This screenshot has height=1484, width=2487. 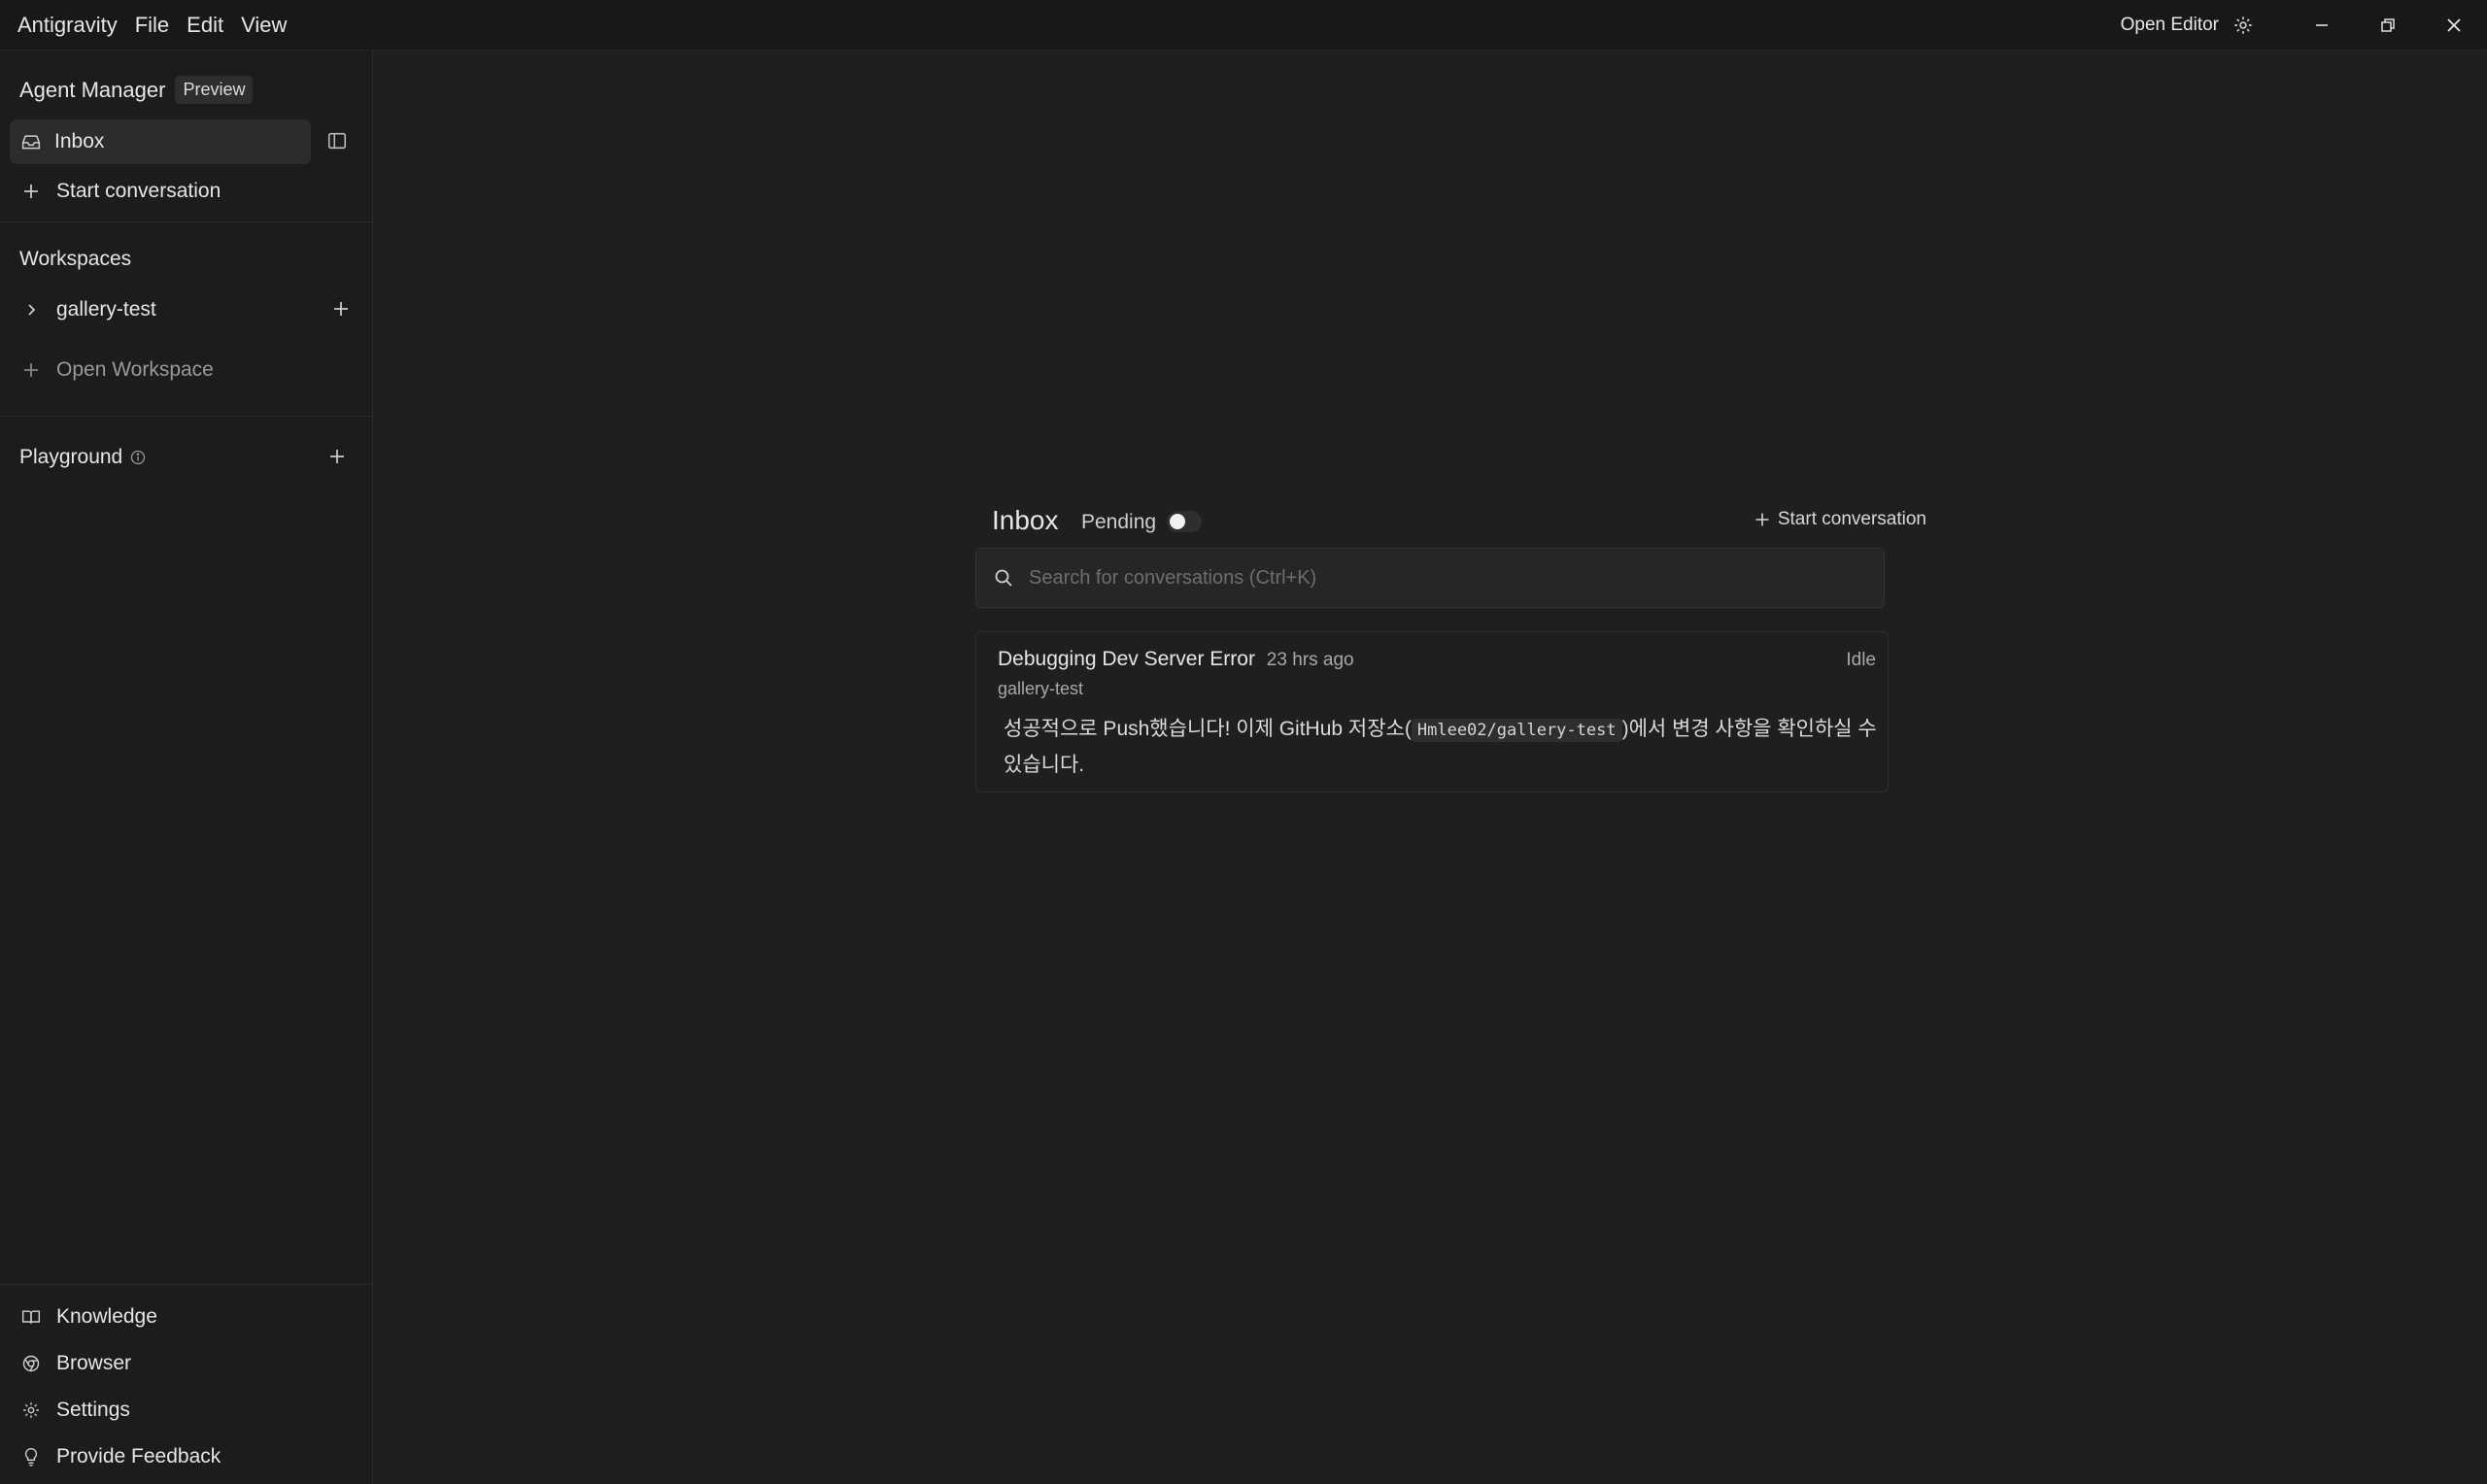 I want to click on agent-manager-title: Agent Manager, so click(x=92, y=90).